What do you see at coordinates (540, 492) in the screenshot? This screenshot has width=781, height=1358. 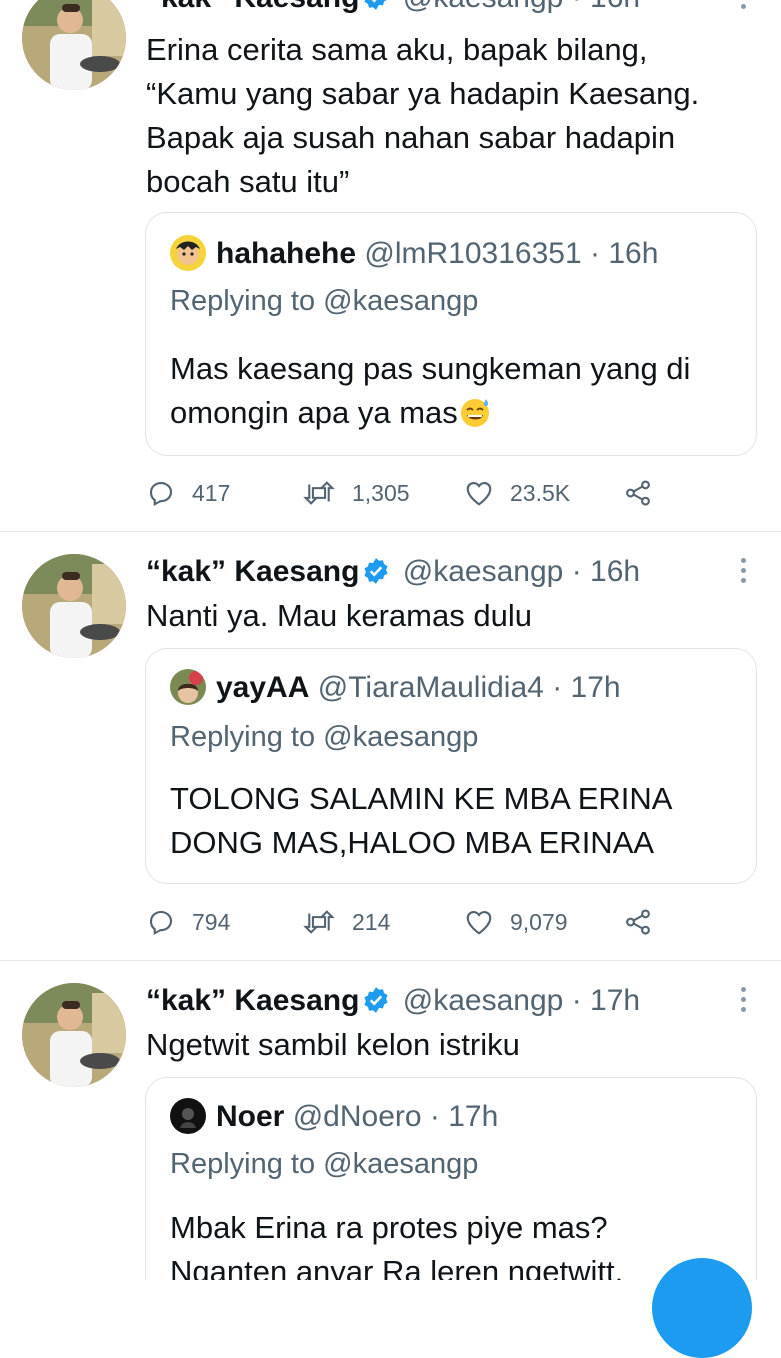 I see `like-count: 23.5K` at bounding box center [540, 492].